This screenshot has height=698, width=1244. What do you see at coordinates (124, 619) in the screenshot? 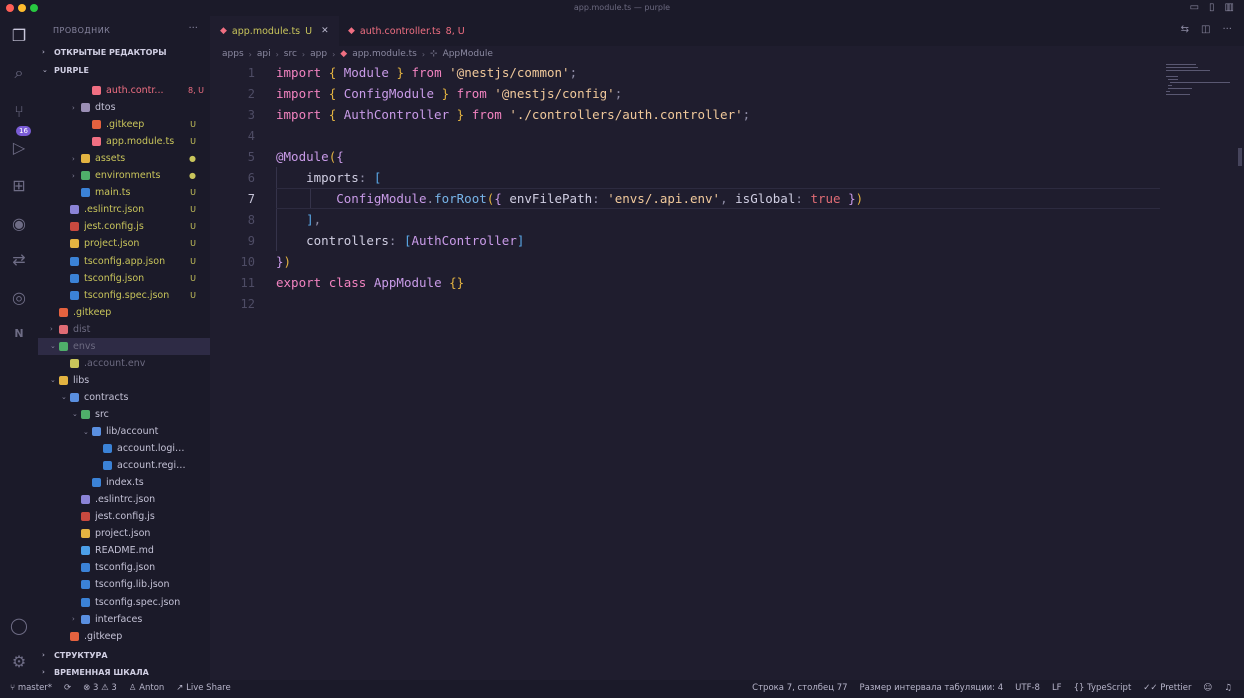
I see `tree-item: › interfaces` at bounding box center [124, 619].